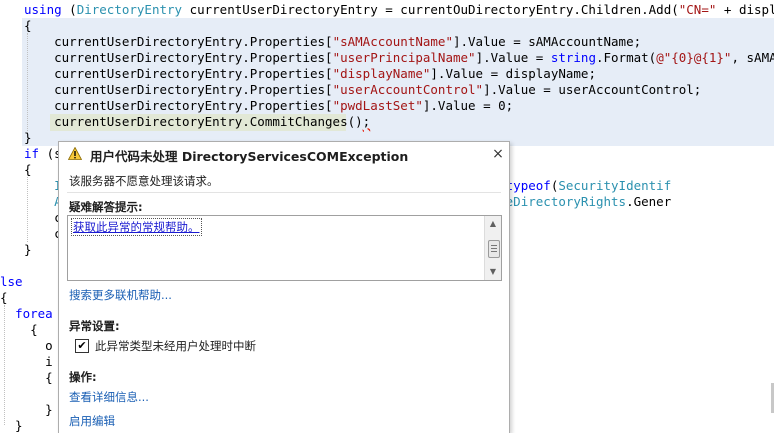 This screenshot has width=774, height=433. What do you see at coordinates (75, 153) in the screenshot?
I see `warning-icon` at bounding box center [75, 153].